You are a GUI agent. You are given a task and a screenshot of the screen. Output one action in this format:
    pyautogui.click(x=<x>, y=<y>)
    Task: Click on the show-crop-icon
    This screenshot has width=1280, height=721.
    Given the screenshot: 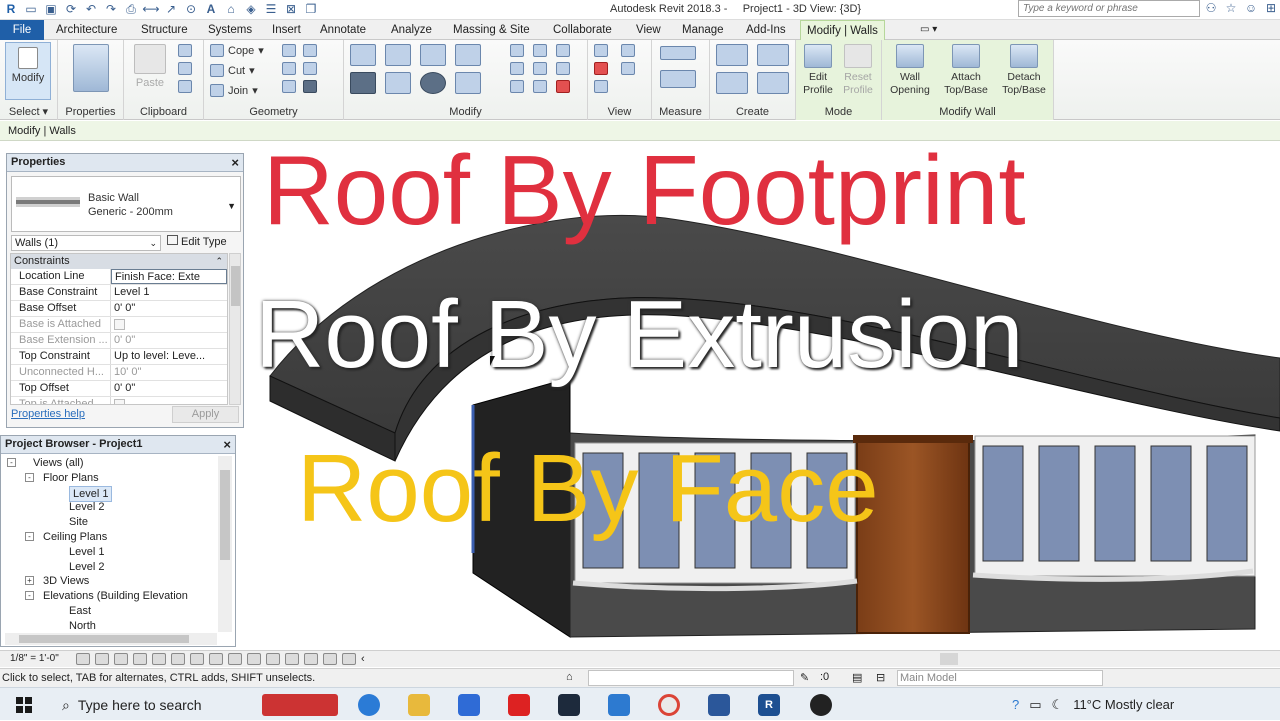 What is the action you would take?
    pyautogui.click(x=197, y=659)
    